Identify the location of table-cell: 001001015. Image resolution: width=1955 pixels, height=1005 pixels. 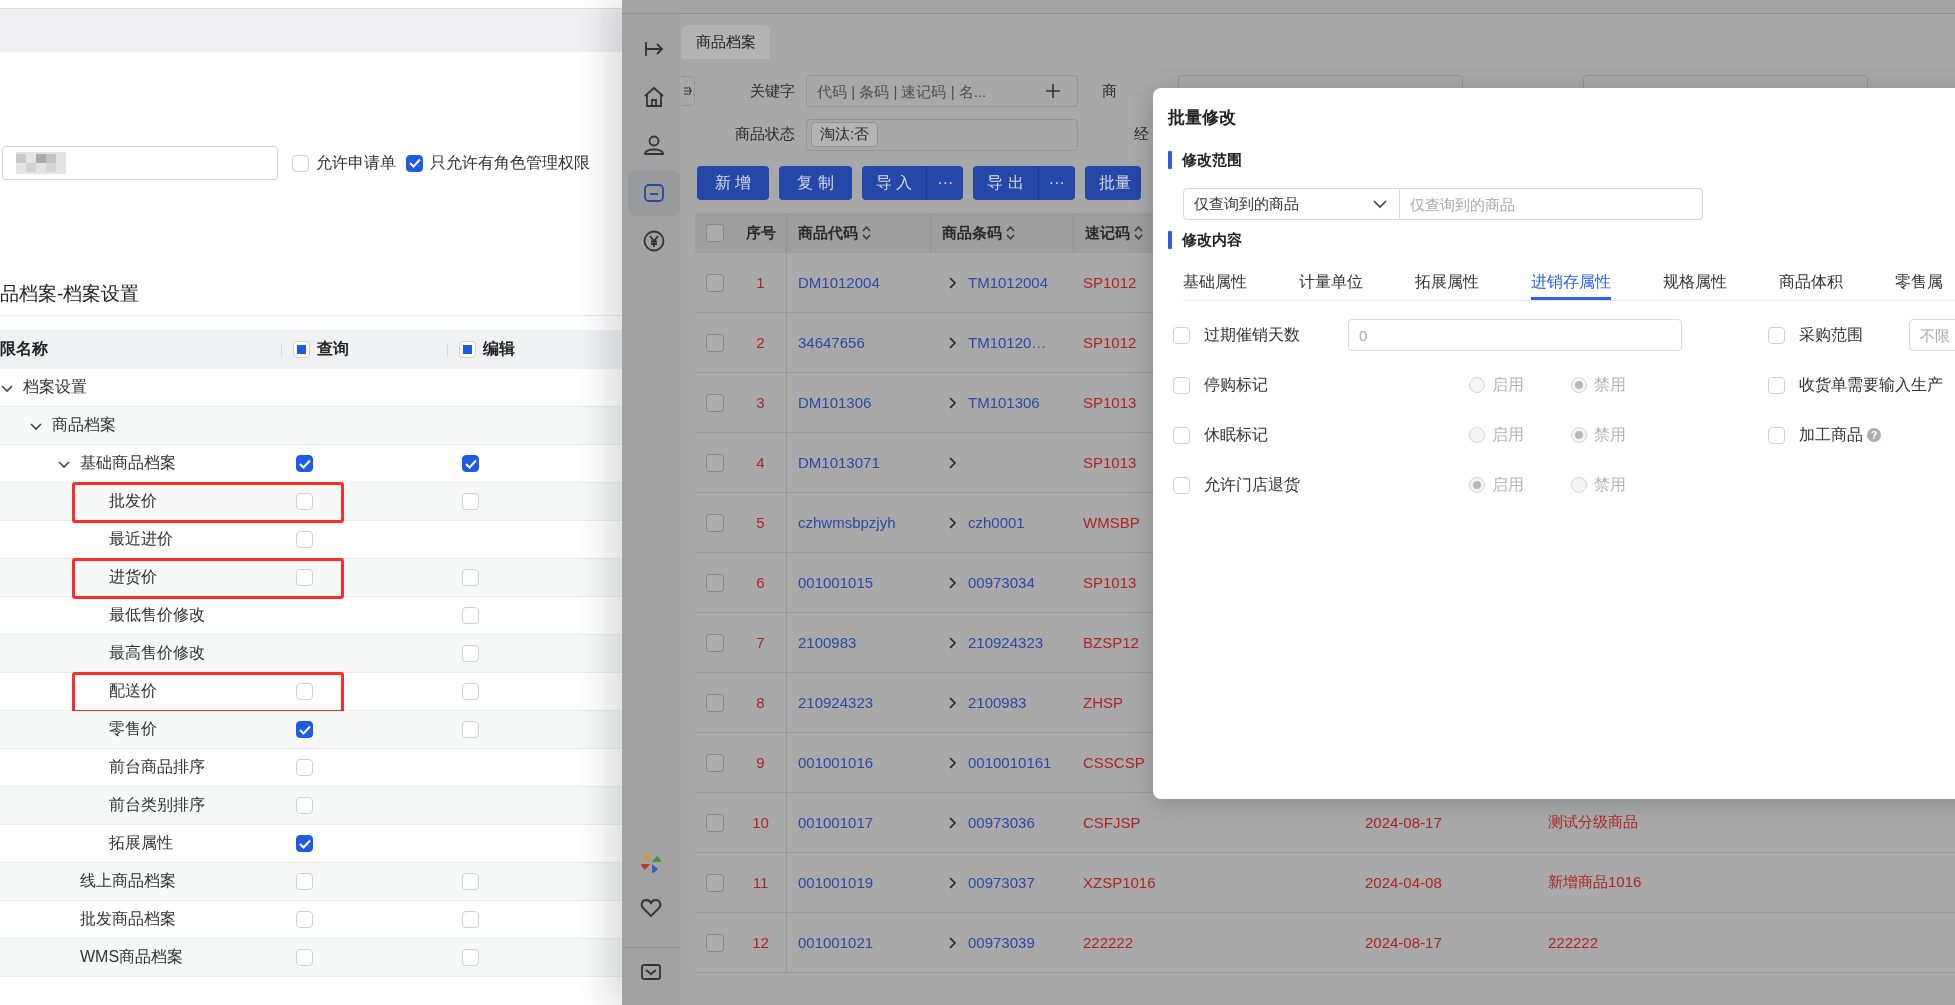
(836, 582).